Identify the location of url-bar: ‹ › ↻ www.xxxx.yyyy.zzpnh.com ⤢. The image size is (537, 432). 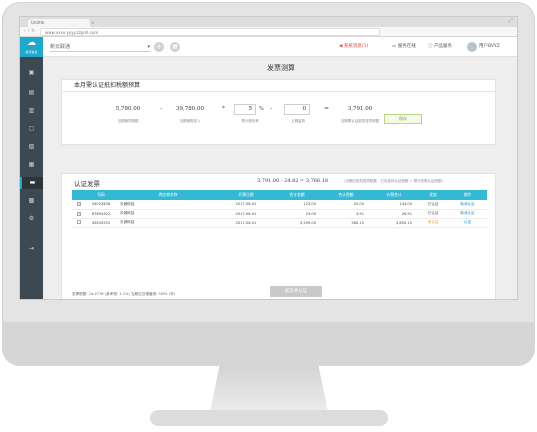
(268, 27).